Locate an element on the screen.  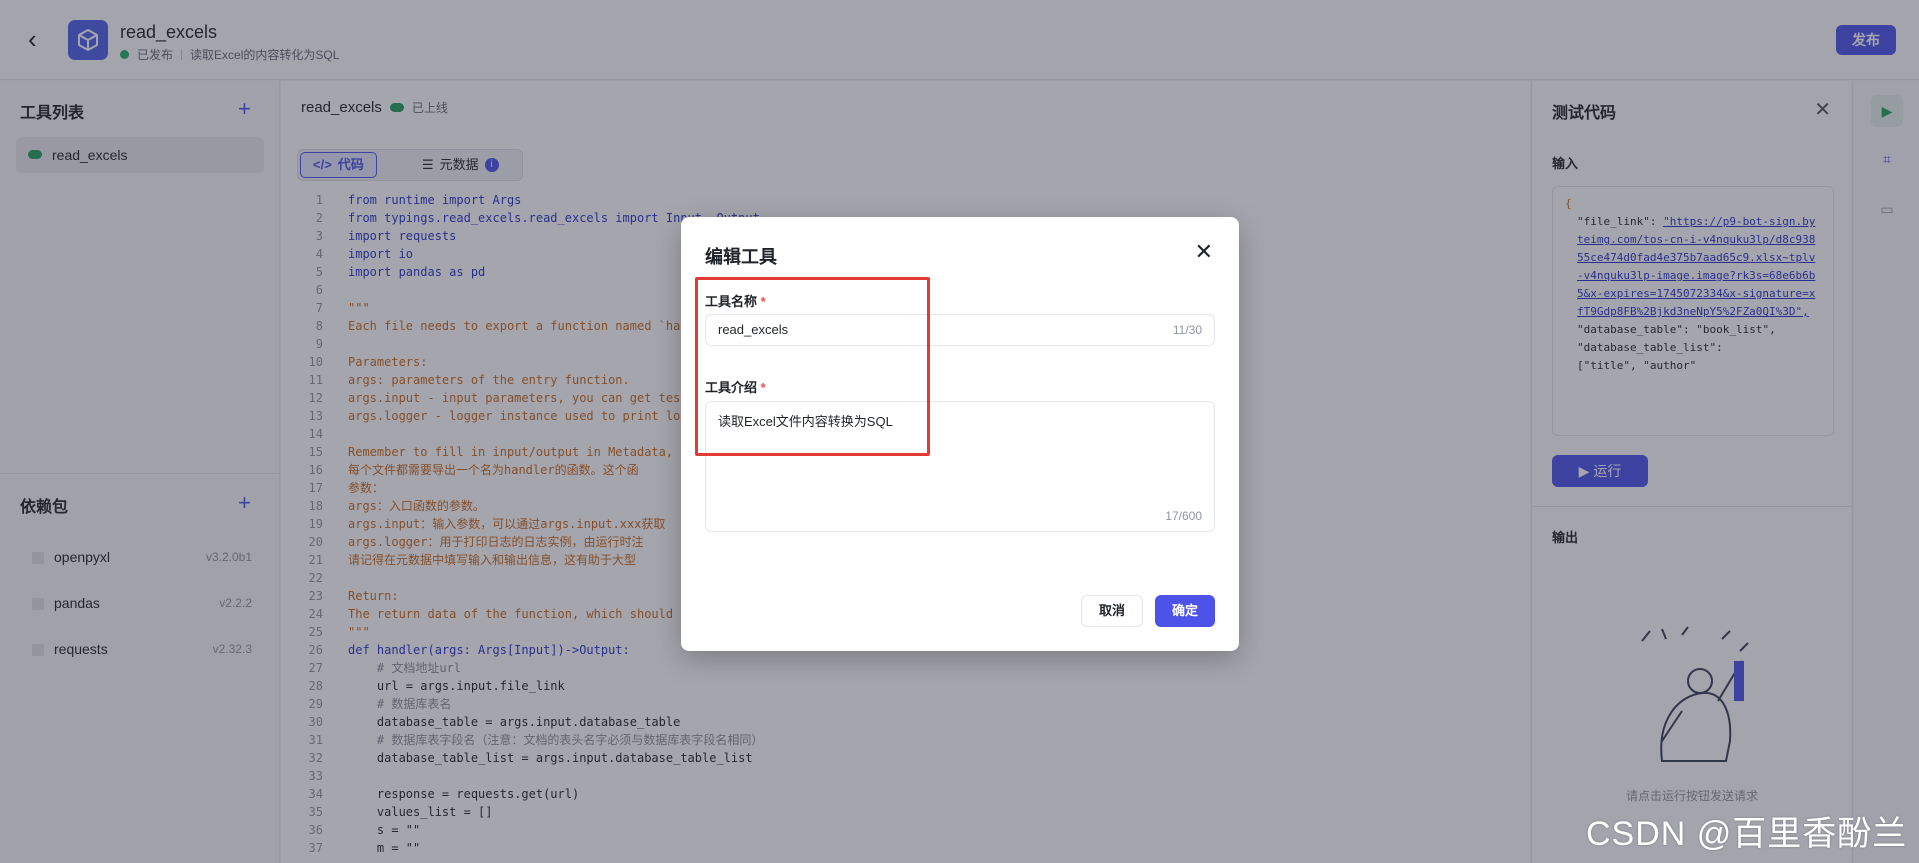
confirm-button: 确定 is located at coordinates (1185, 611).